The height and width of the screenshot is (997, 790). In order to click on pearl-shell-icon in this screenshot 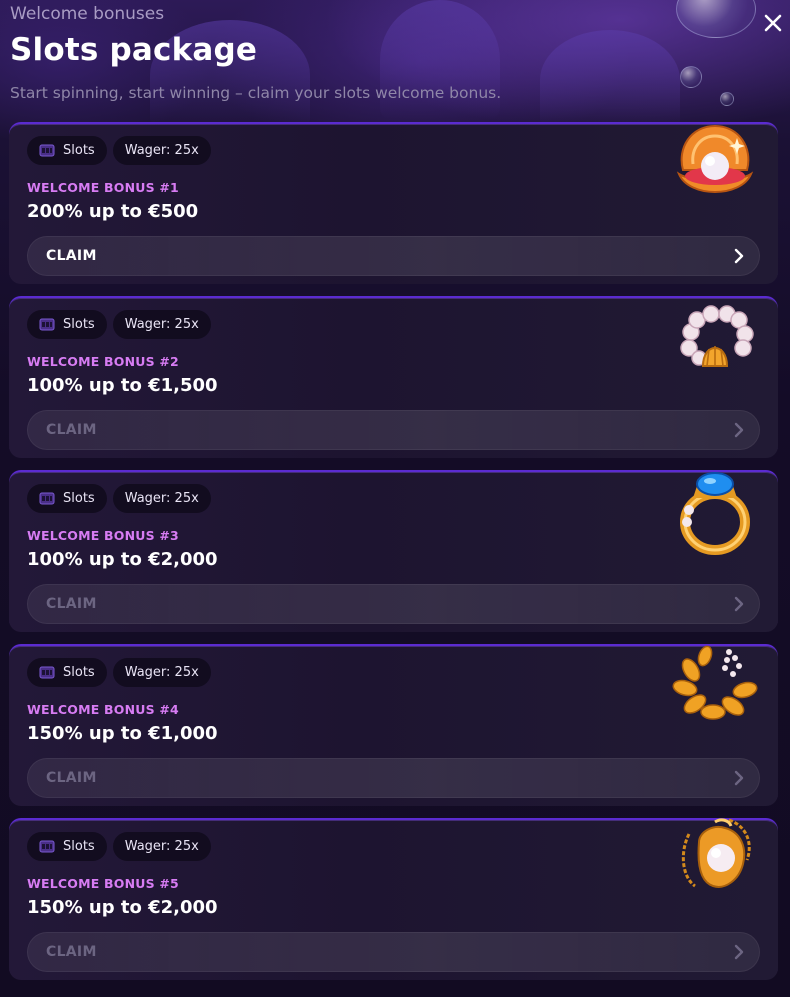, I will do `click(715, 158)`.